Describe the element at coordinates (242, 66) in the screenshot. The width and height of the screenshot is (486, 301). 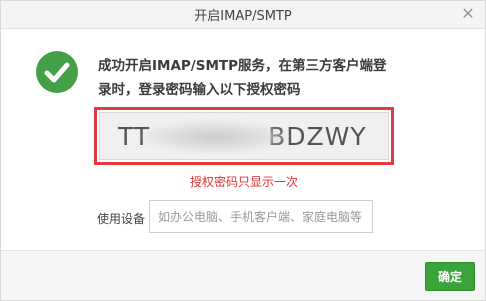
I see `success-message-line-1: 成功开启IMAP/SMTP服务，在第三方客户端登` at that location.